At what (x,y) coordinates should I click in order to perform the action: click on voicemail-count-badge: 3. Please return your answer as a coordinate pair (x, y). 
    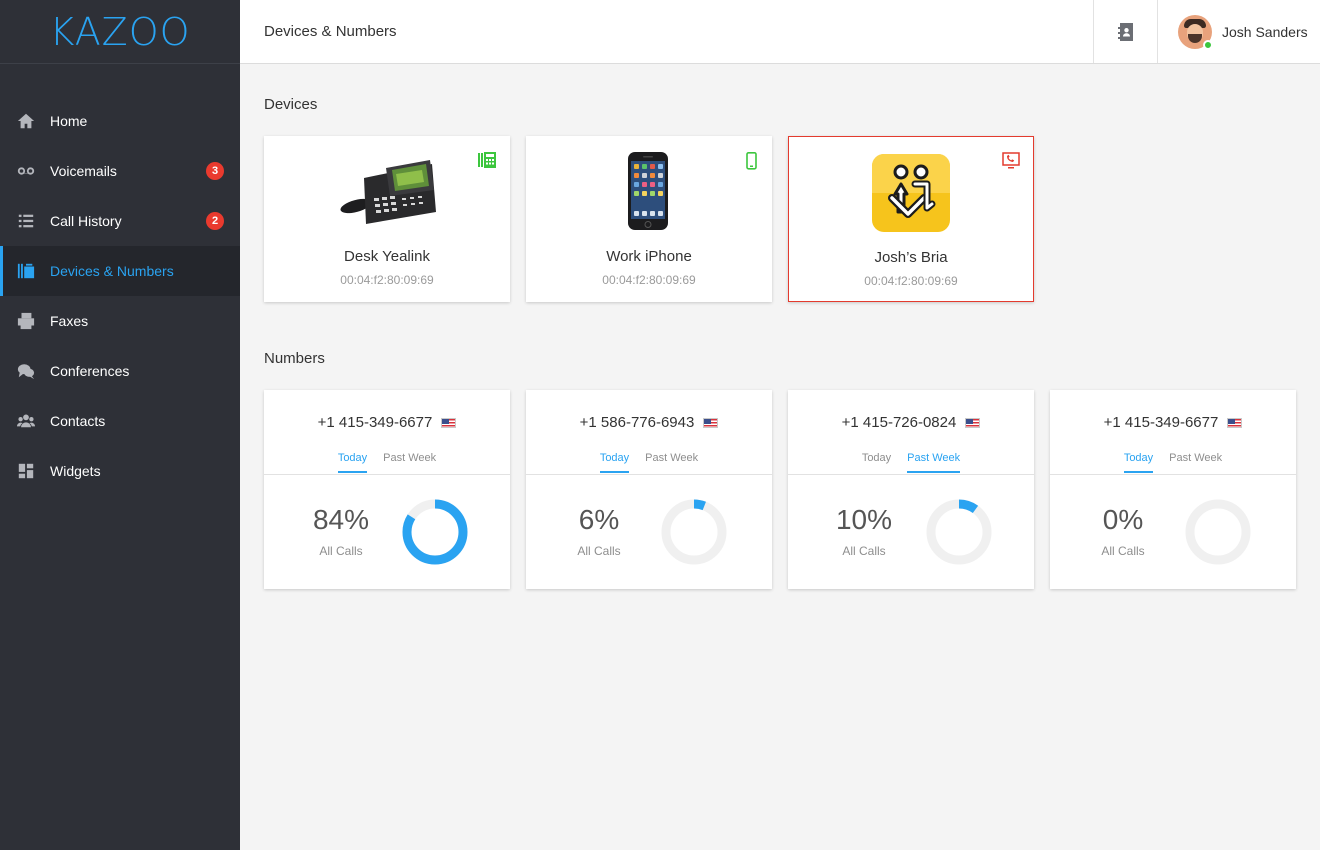
    Looking at the image, I should click on (215, 171).